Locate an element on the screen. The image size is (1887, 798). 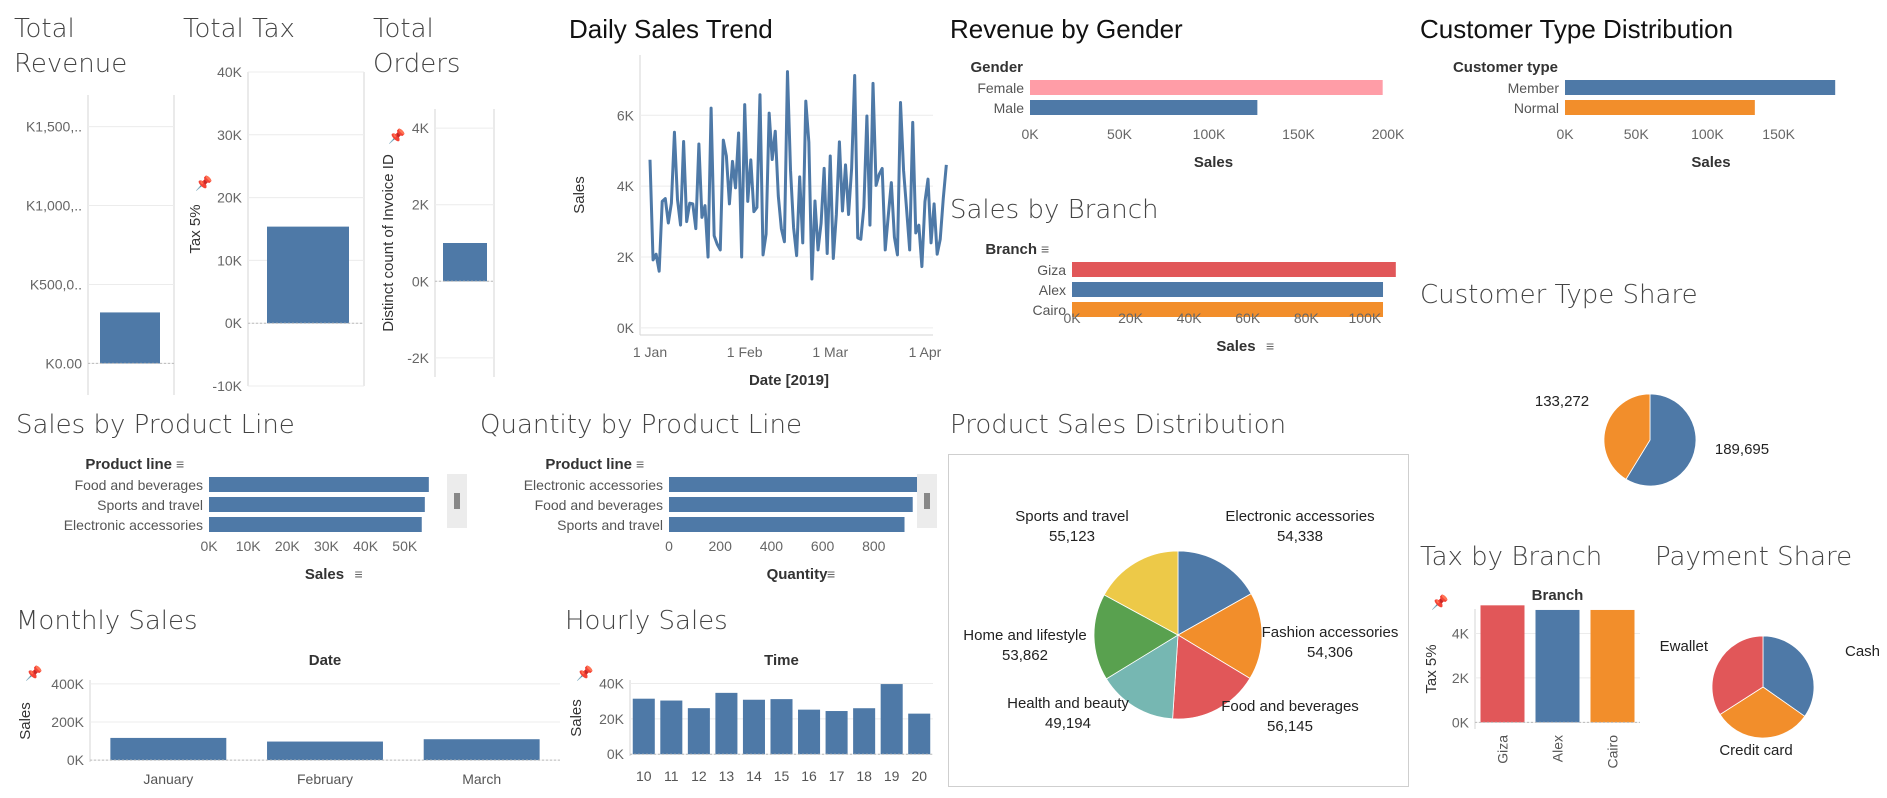
x-axis-title: Date [2019] is located at coordinates (789, 380).